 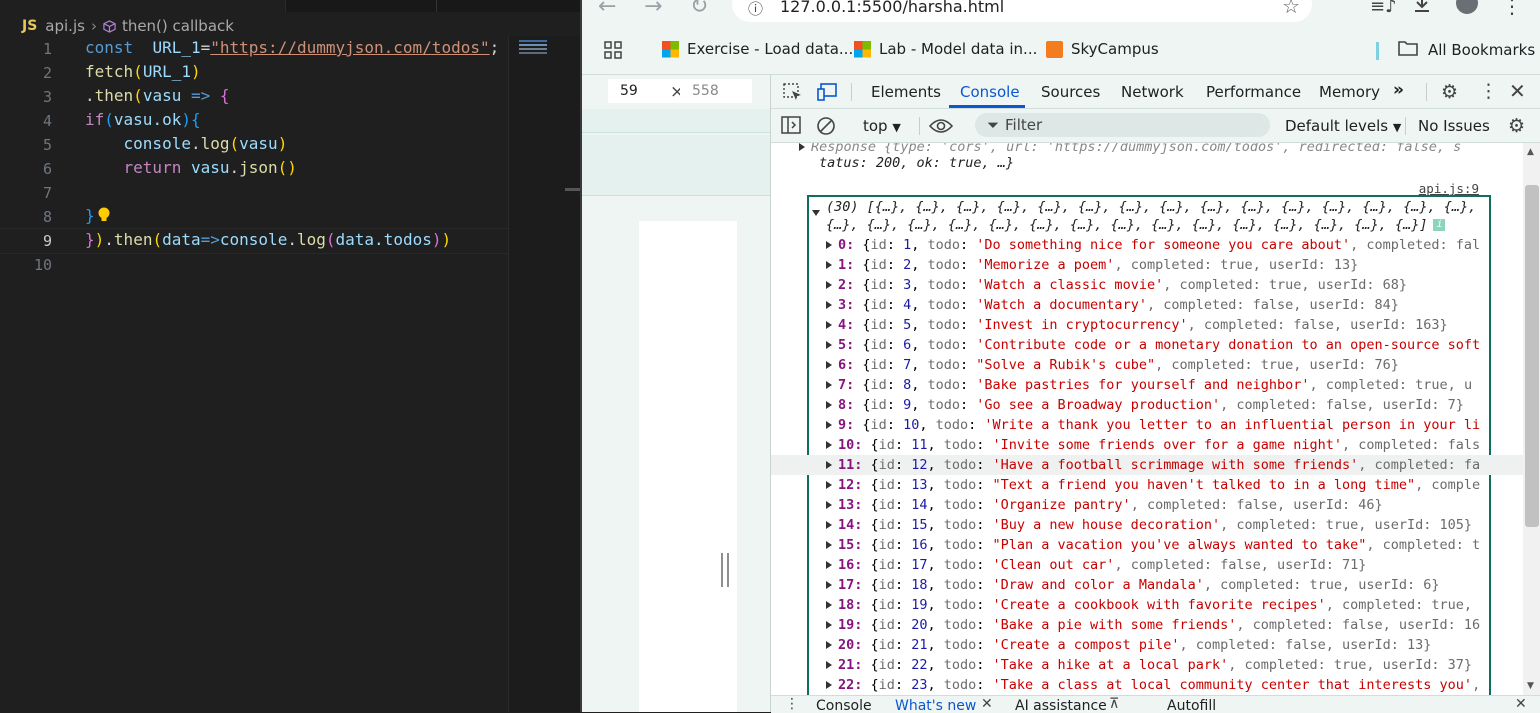 I want to click on tab-network: Network, so click(x=1152, y=92).